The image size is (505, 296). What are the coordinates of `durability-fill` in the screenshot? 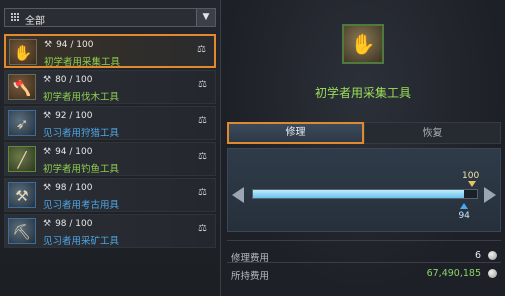 It's located at (358, 194).